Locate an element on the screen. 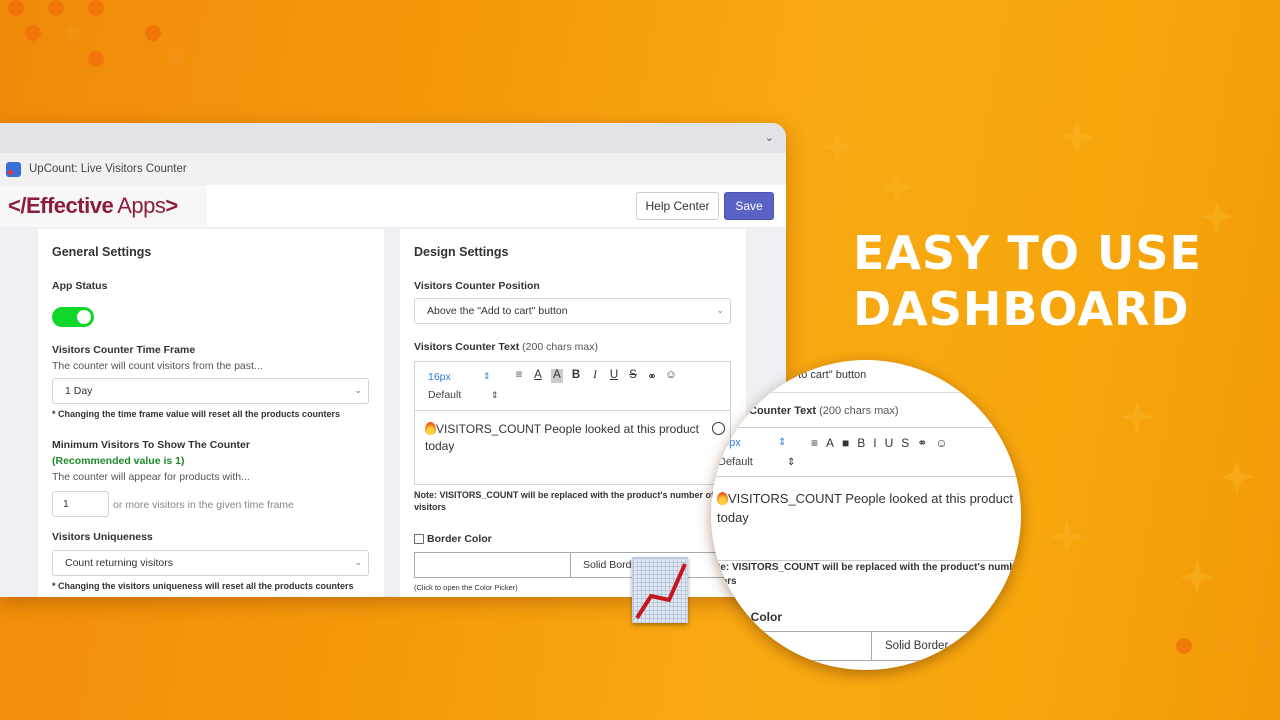 The width and height of the screenshot is (1280, 720). uniqueness-value: Count returning visitors is located at coordinates (119, 563).